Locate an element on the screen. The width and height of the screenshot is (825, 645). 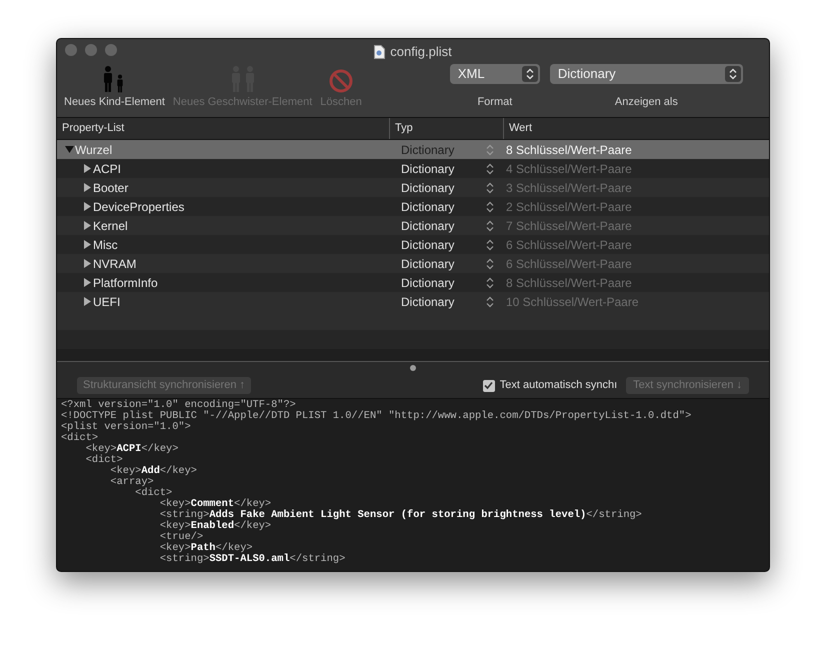
auto-sync-checkbox is located at coordinates (488, 386).